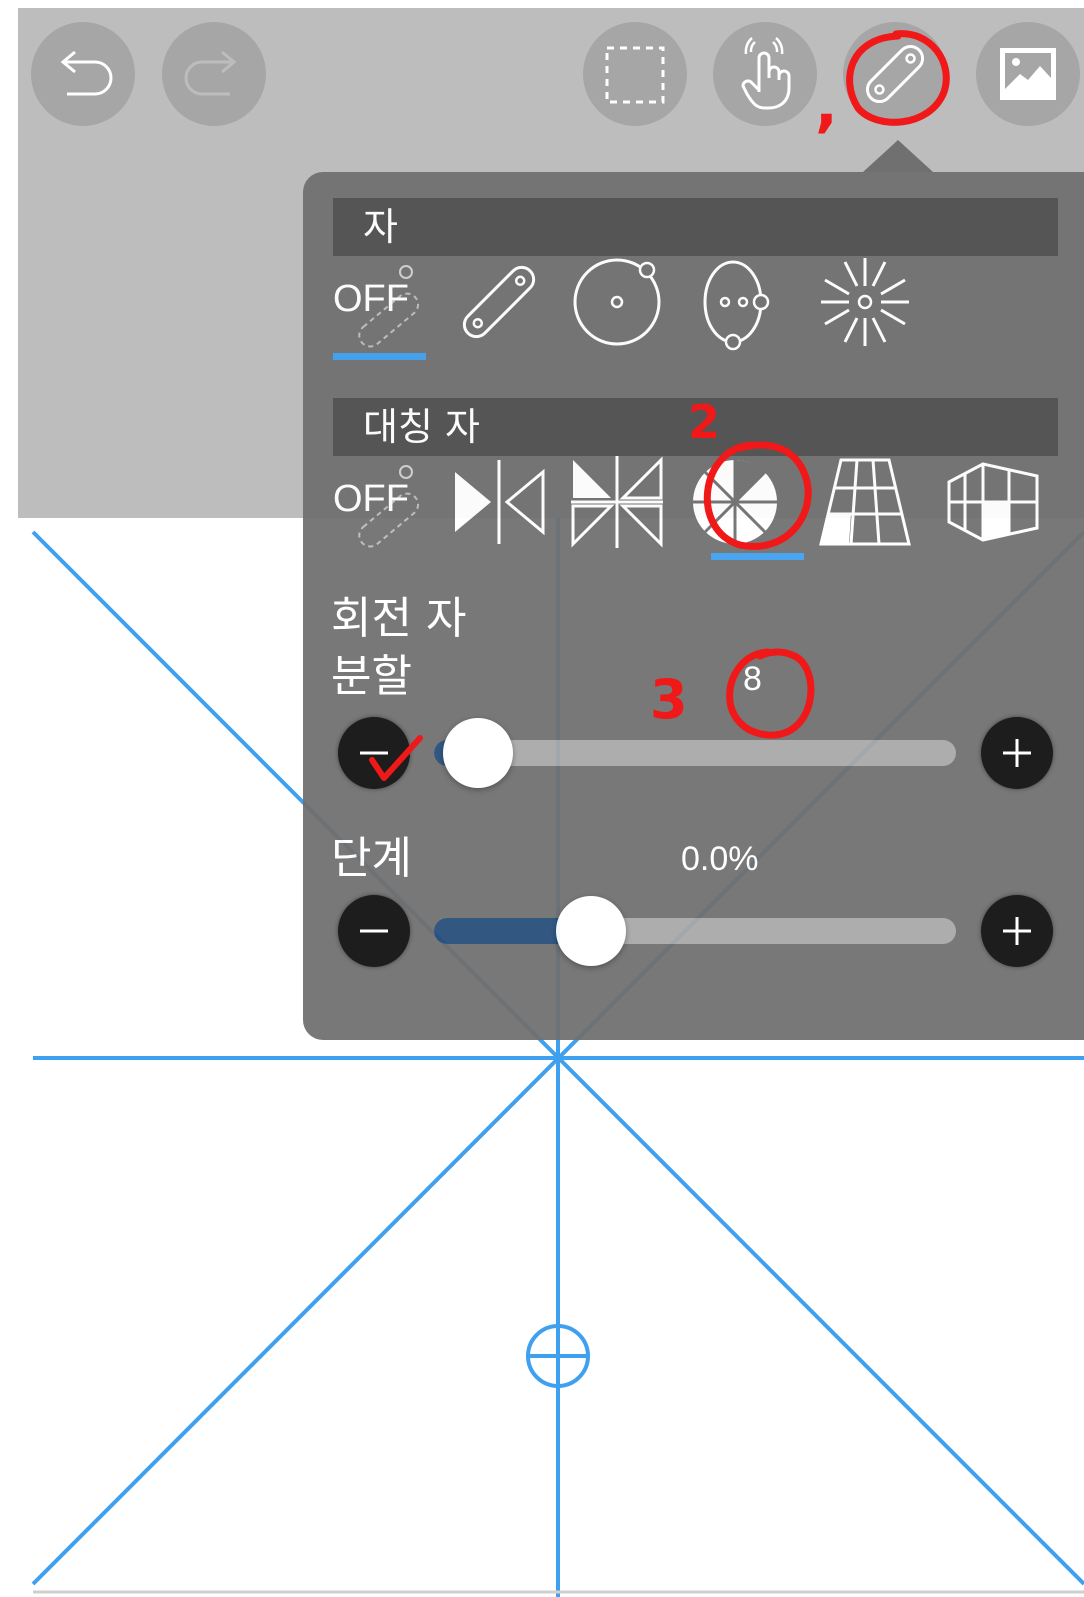 This screenshot has height=1597, width=1084. Describe the element at coordinates (704, 422) in the screenshot. I see `annotation-mark-2: 2` at that location.